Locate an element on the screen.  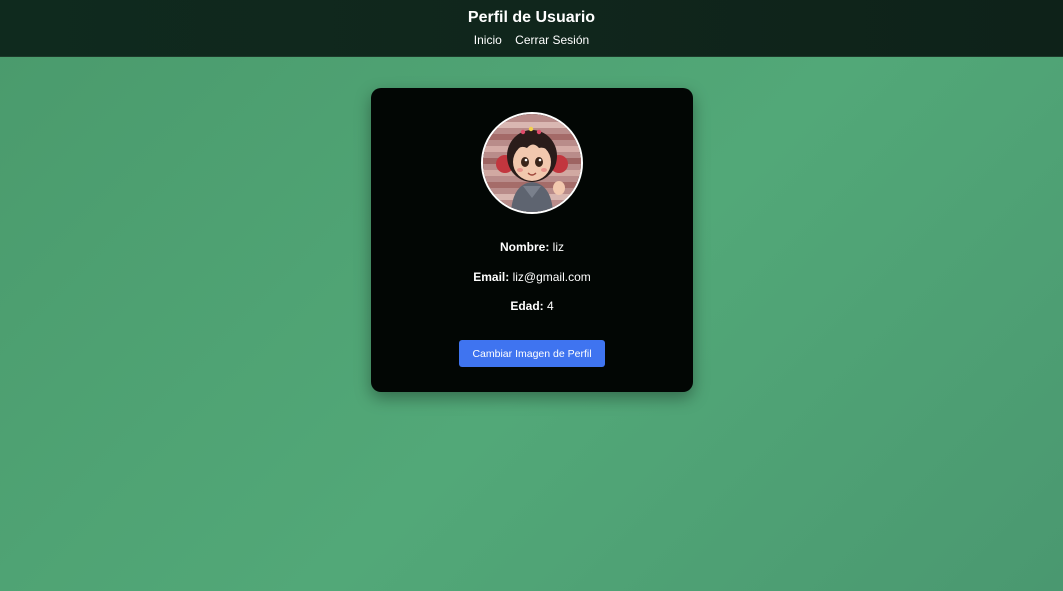
avatar is located at coordinates (532, 163).